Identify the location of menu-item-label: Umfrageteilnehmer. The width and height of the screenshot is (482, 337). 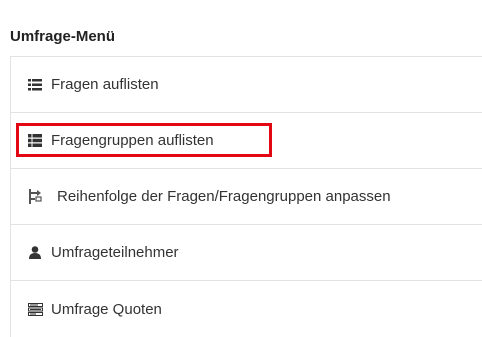
(115, 252).